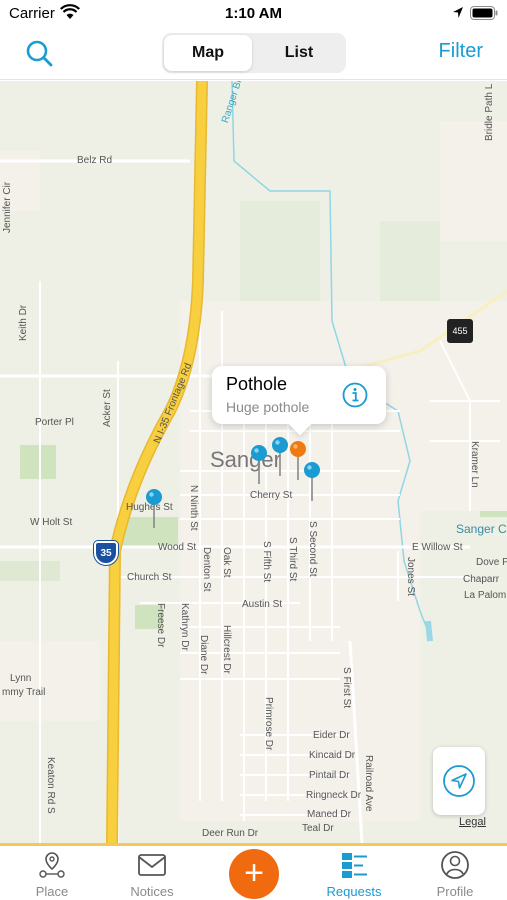 This screenshot has height=900, width=507. What do you see at coordinates (152, 891) in the screenshot?
I see `tab-label: Notices` at bounding box center [152, 891].